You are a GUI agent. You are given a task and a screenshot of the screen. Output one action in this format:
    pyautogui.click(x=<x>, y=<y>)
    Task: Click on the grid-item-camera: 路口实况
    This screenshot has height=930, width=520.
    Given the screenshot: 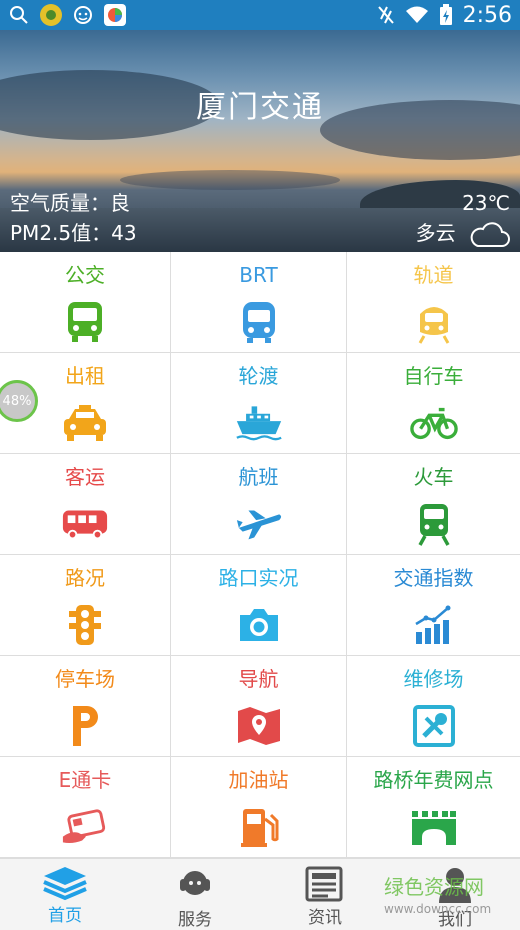 What is the action you would take?
    pyautogui.click(x=259, y=605)
    